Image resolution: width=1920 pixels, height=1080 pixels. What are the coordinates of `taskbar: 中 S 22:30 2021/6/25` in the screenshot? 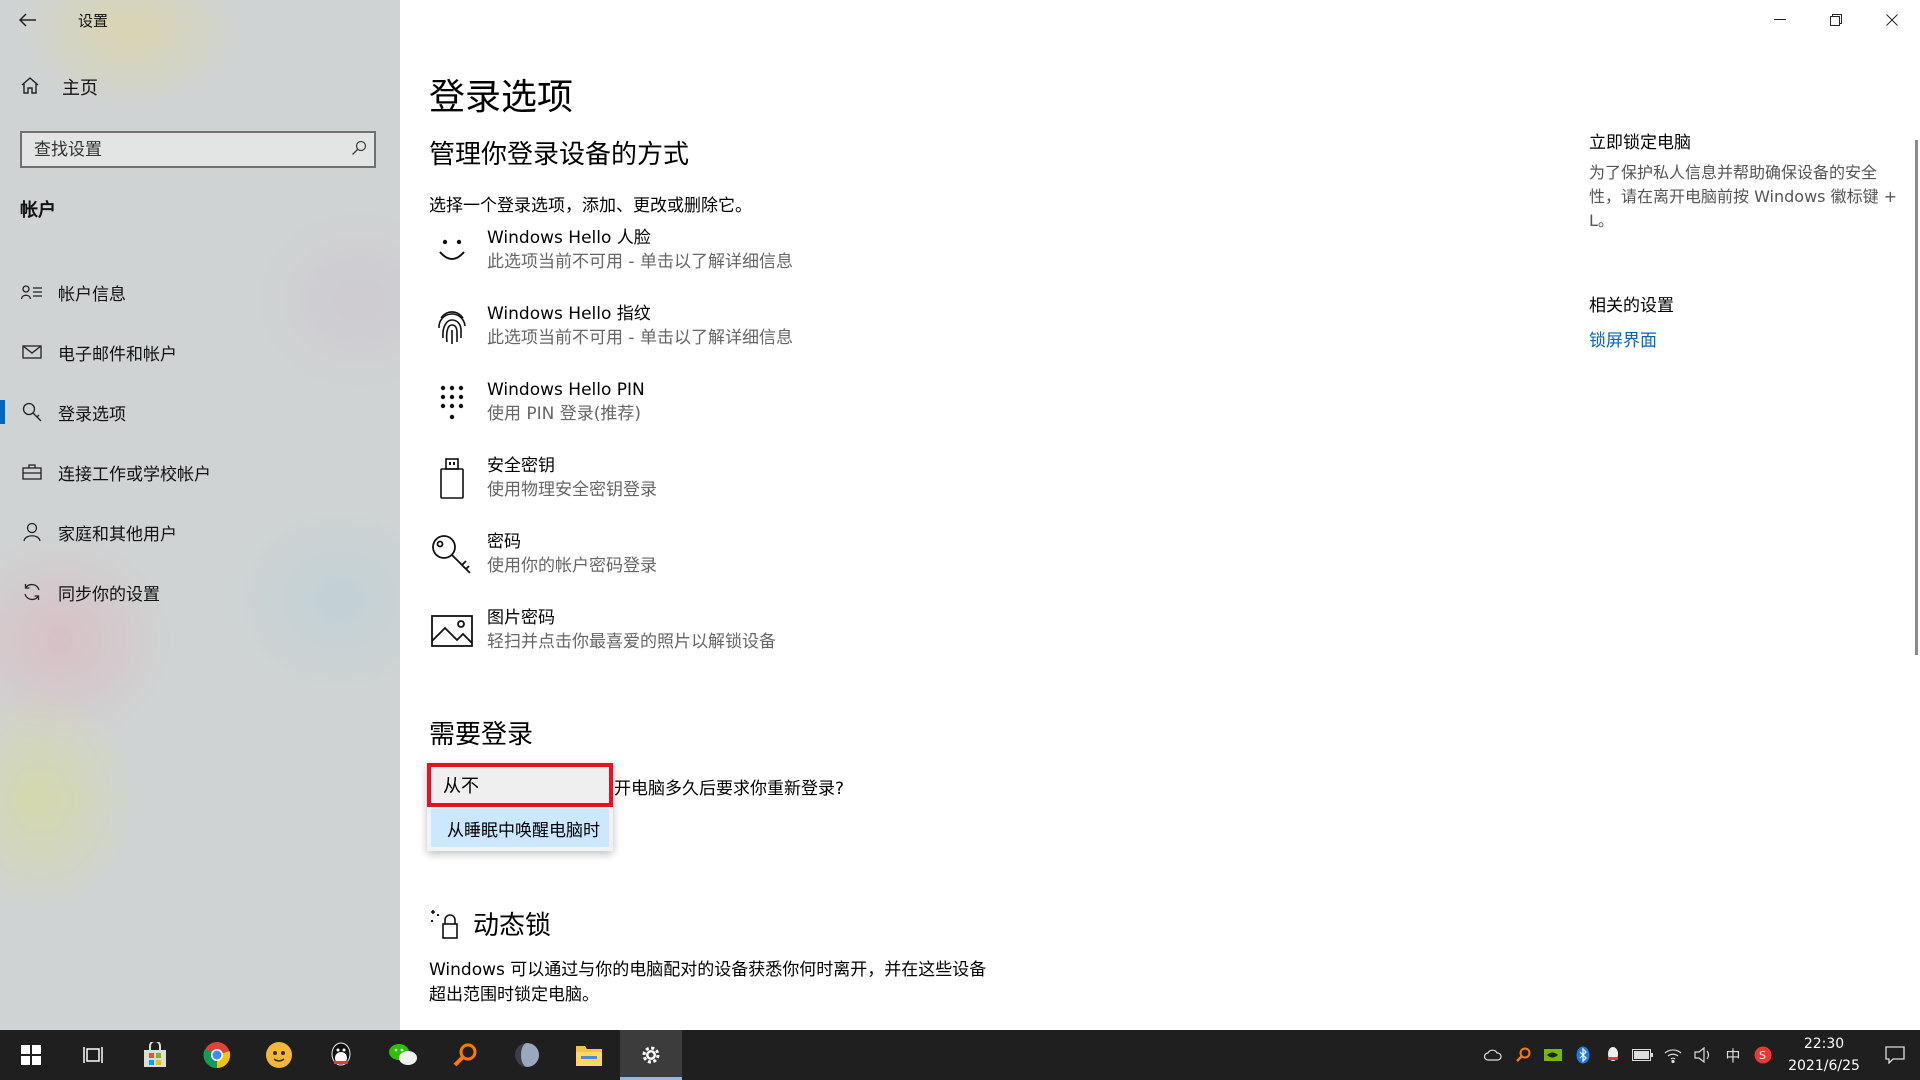 It's located at (960, 1055).